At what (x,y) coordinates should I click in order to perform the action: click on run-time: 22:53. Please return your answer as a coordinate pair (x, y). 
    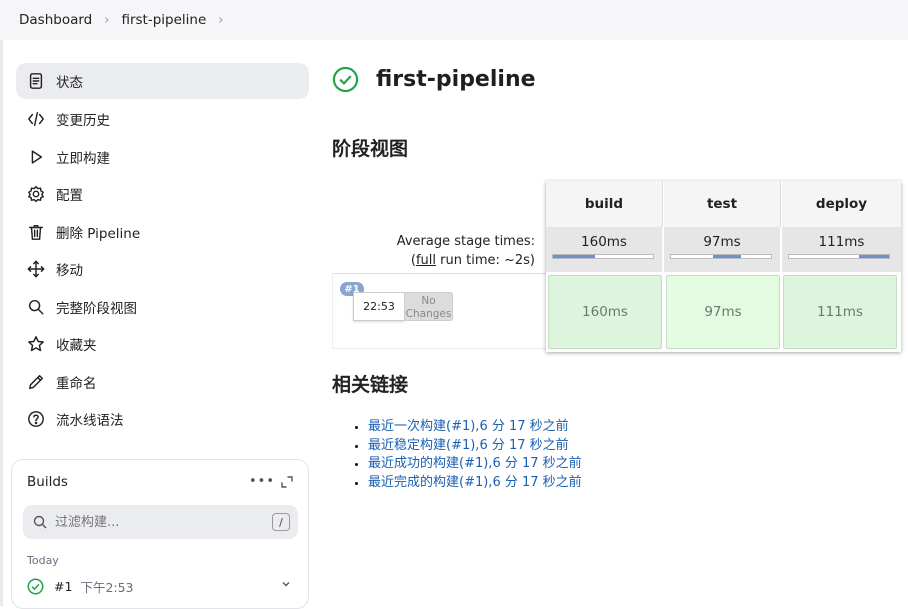
    Looking at the image, I should click on (379, 306).